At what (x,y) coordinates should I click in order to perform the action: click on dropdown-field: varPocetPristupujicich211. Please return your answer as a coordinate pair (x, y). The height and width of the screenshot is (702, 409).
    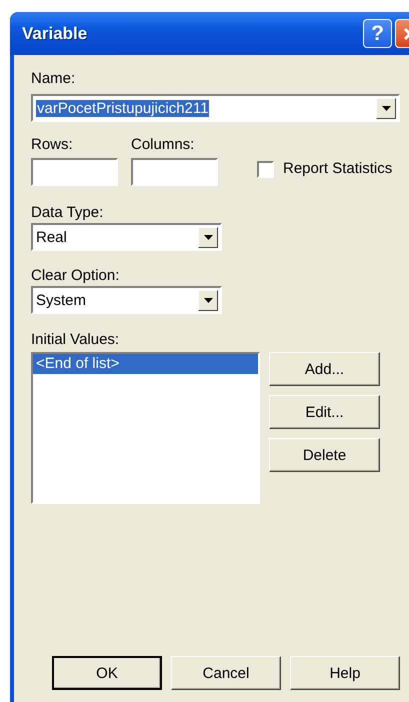
    Looking at the image, I should click on (215, 108).